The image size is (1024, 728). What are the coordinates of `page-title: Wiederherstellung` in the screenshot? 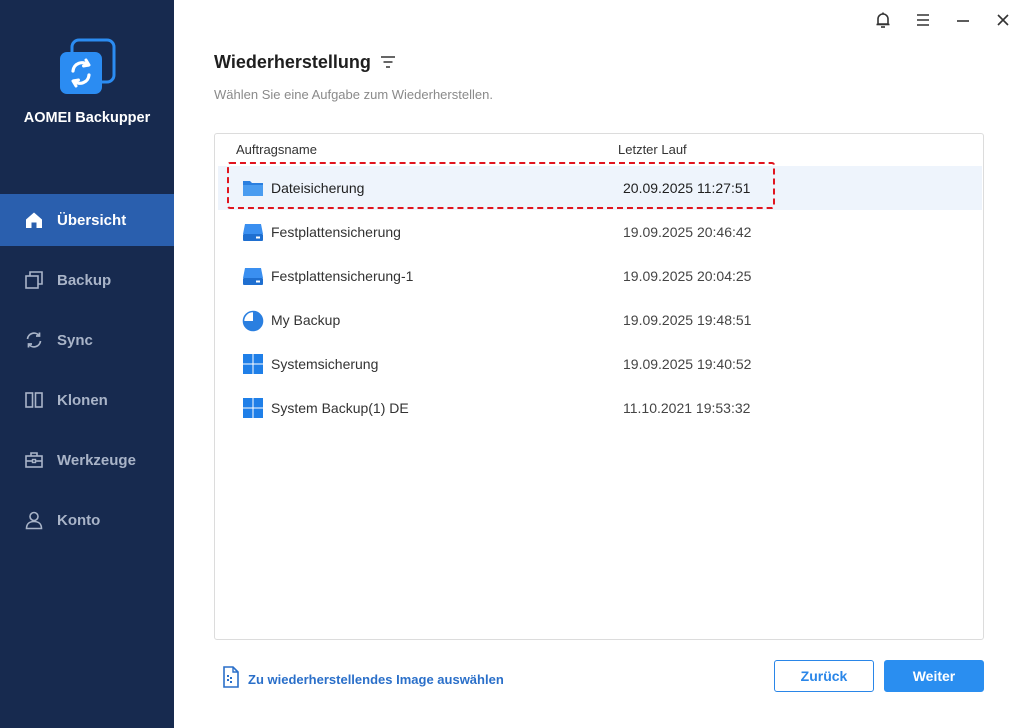 It's located at (292, 62).